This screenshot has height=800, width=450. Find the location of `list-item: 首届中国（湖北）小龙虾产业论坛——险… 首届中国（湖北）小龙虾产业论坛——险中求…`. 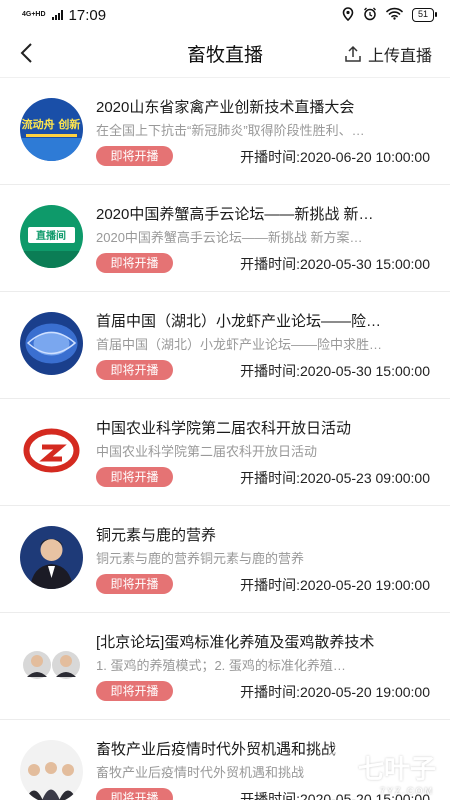

list-item: 首届中国（湖北）小龙虾产业论坛——险… 首届中国（湖北）小龙虾产业论坛——险中求… is located at coordinates (225, 345).